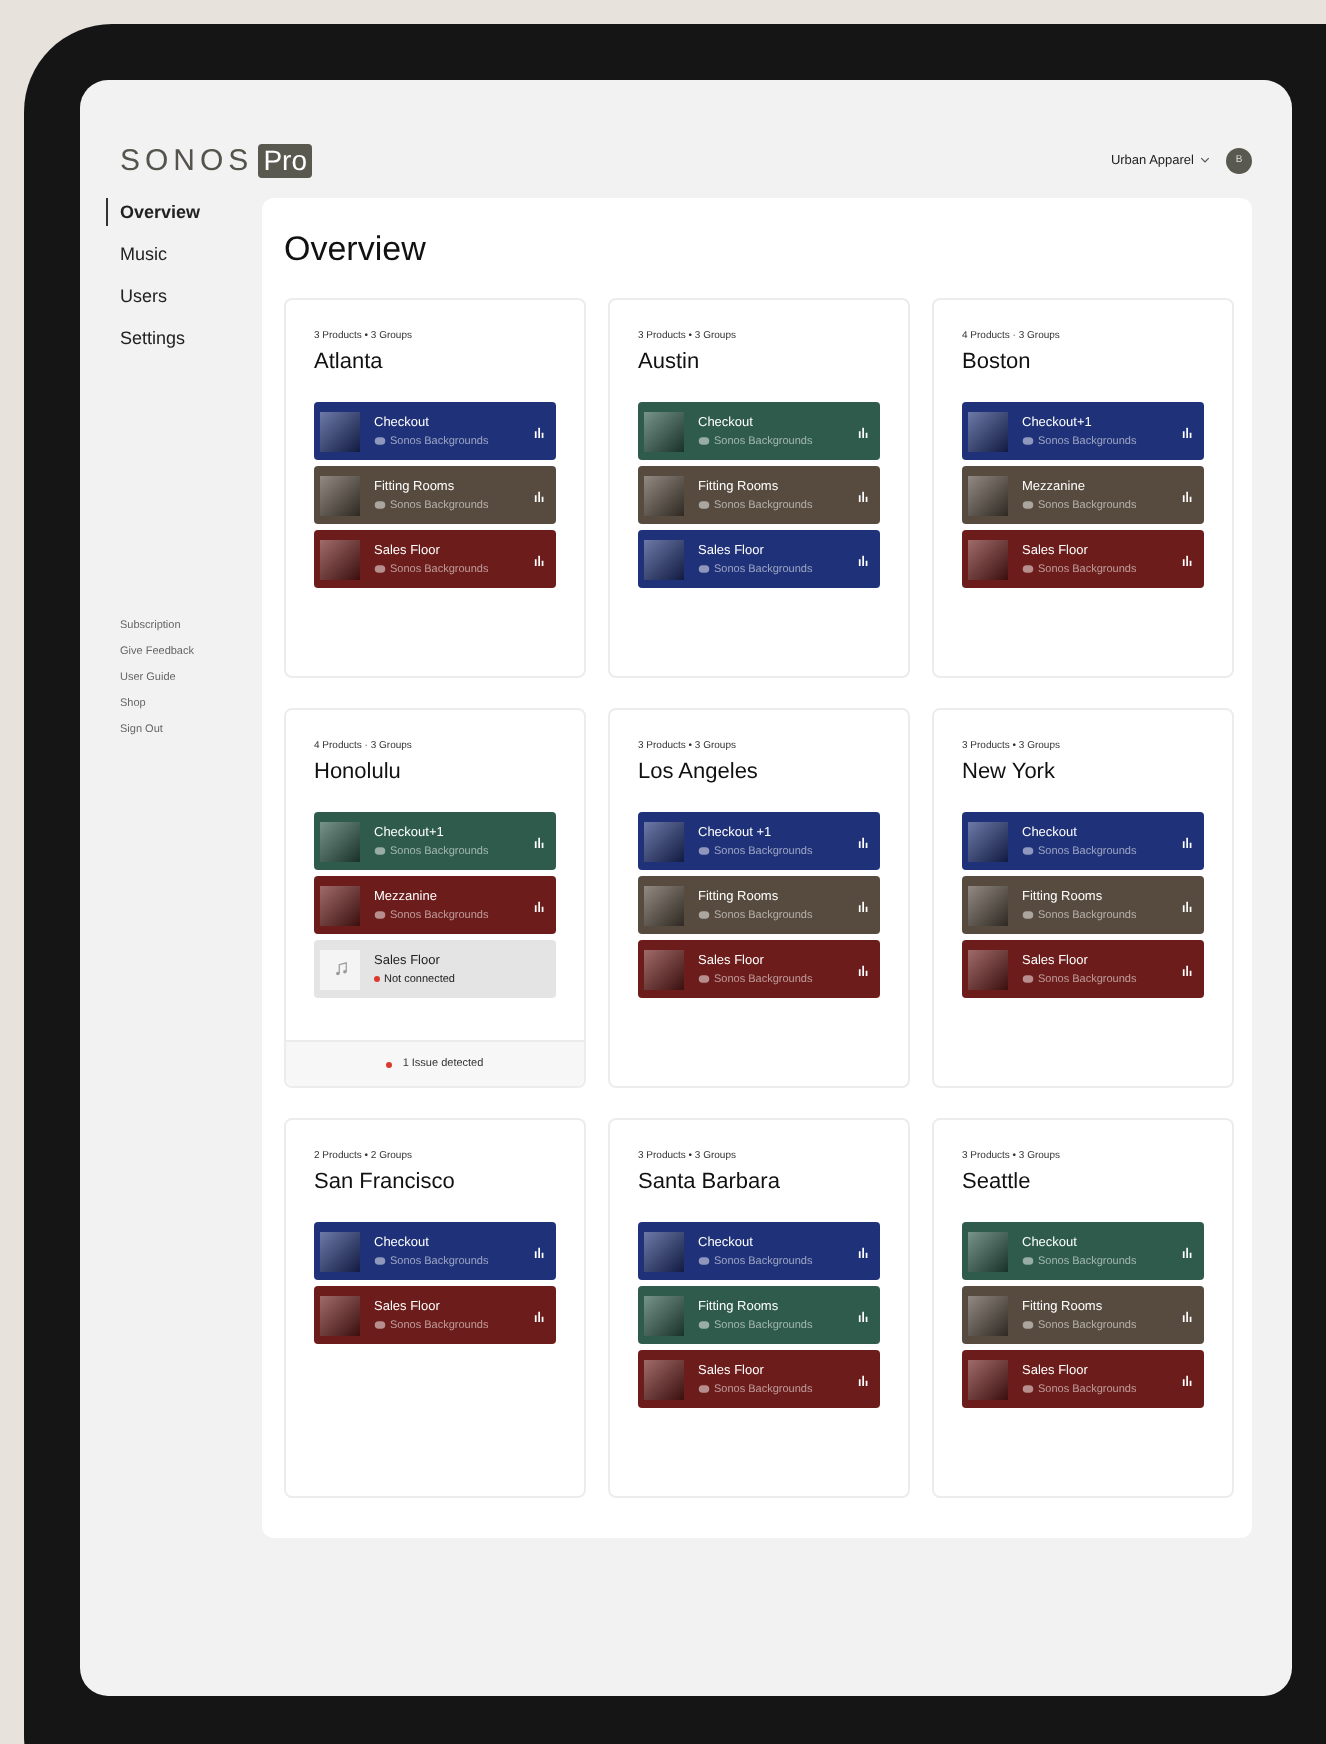 Image resolution: width=1326 pixels, height=1744 pixels. Describe the element at coordinates (699, 772) in the screenshot. I see `location-name: Los Angeles` at that location.